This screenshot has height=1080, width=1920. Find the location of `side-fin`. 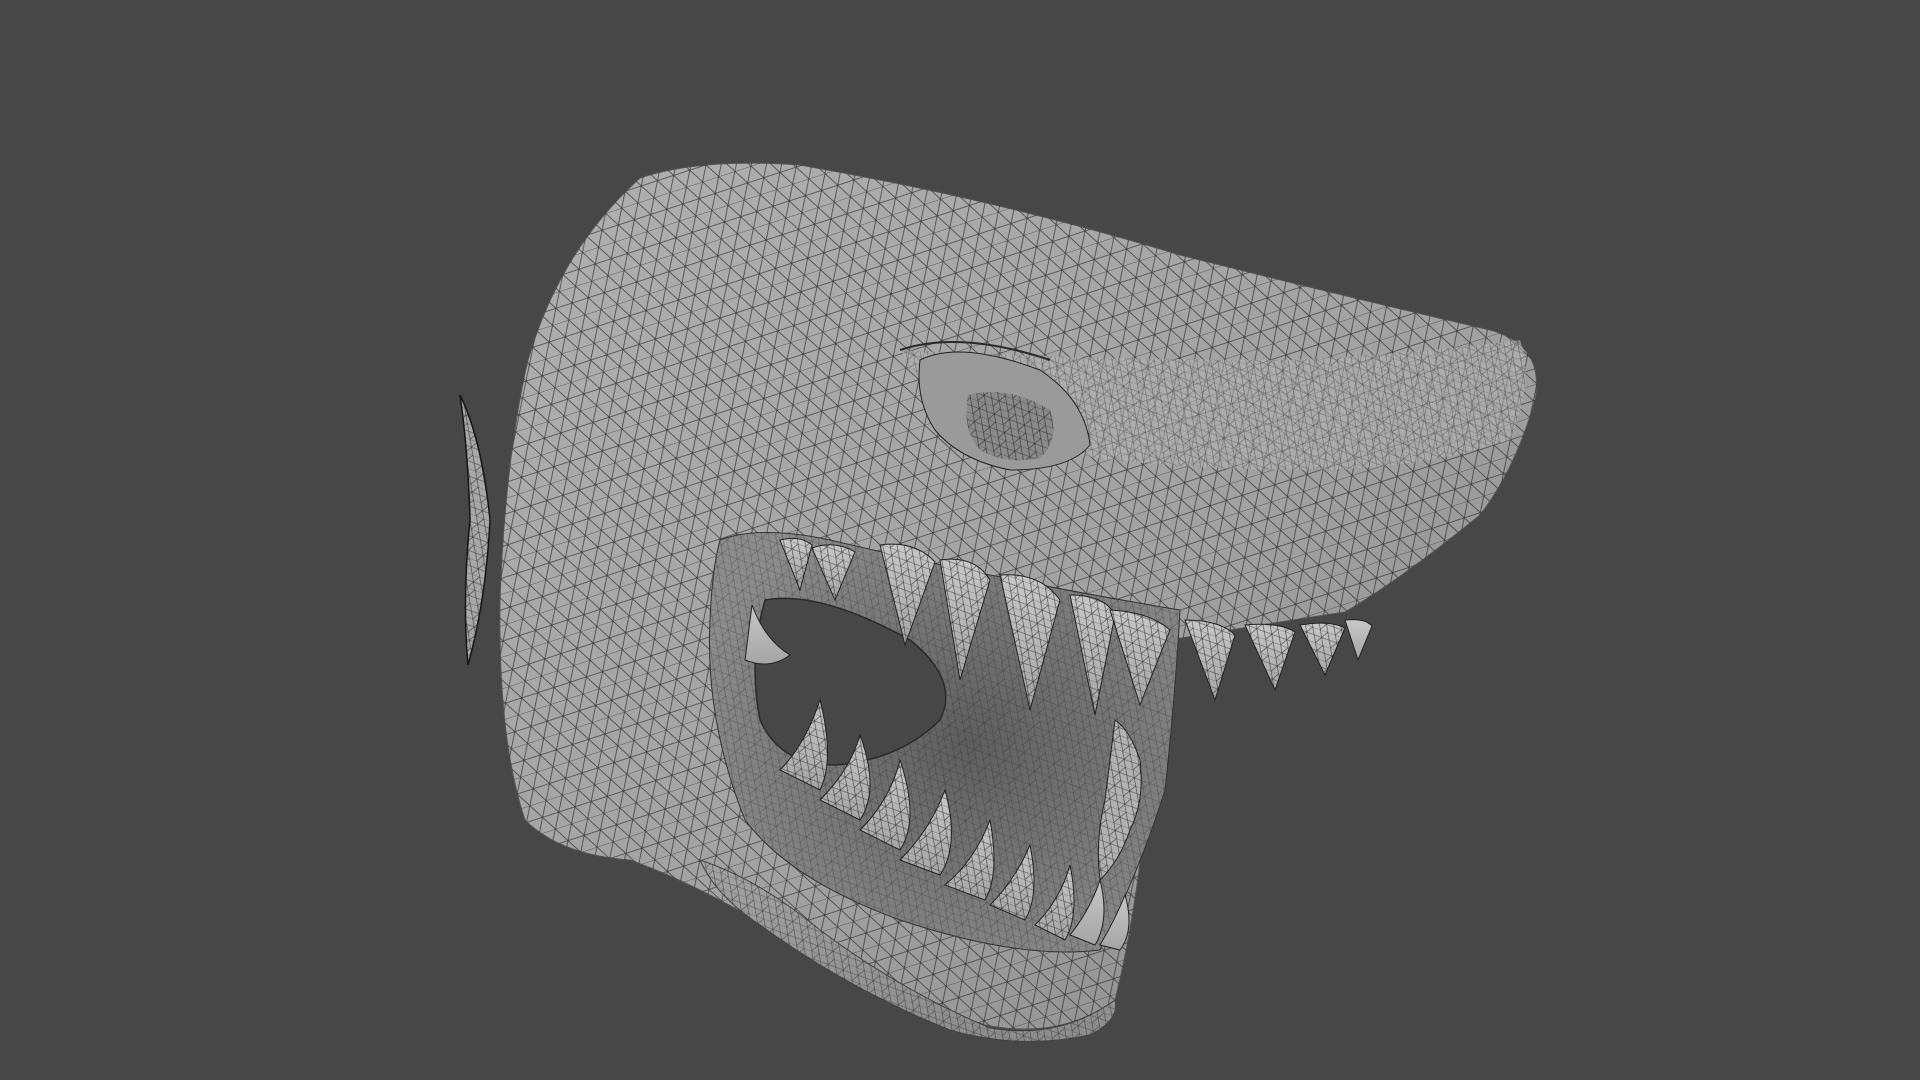

side-fin is located at coordinates (475, 530).